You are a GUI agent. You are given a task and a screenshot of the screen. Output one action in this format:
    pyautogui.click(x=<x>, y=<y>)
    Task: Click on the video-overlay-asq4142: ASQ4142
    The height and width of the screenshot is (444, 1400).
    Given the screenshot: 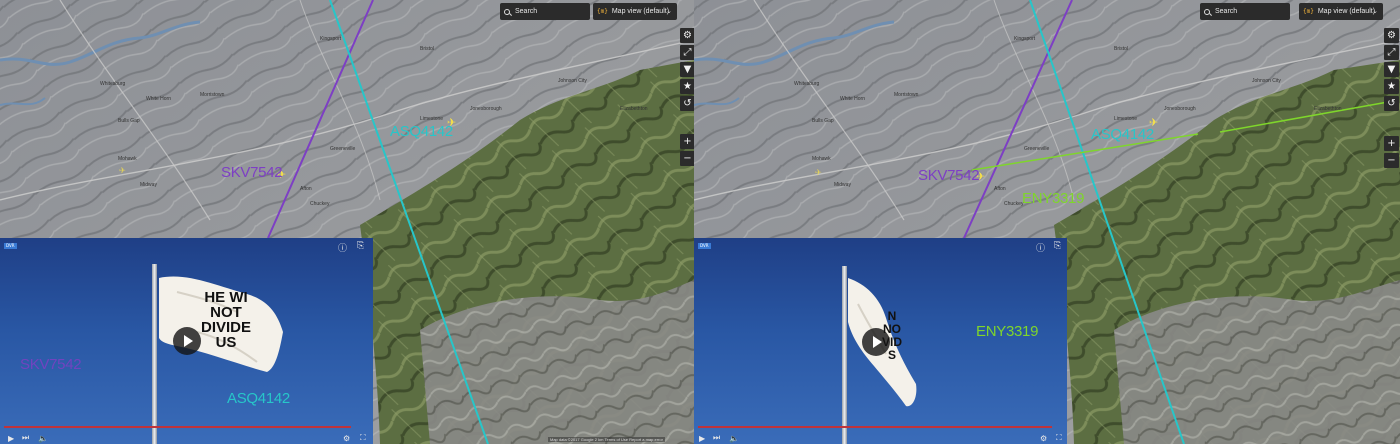 What is the action you would take?
    pyautogui.click(x=258, y=398)
    